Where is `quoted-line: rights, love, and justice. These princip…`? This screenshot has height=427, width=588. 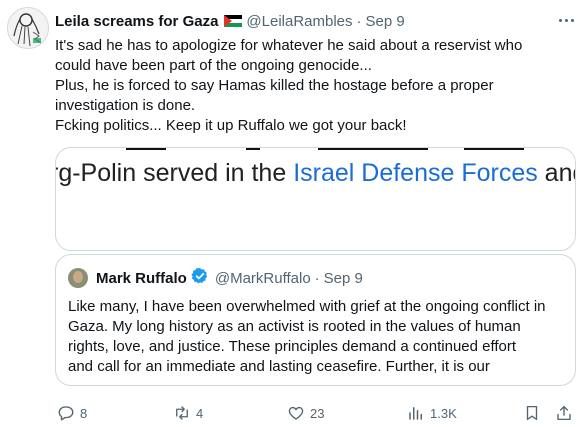 quoted-line: rights, love, and justice. These princip… is located at coordinates (292, 346).